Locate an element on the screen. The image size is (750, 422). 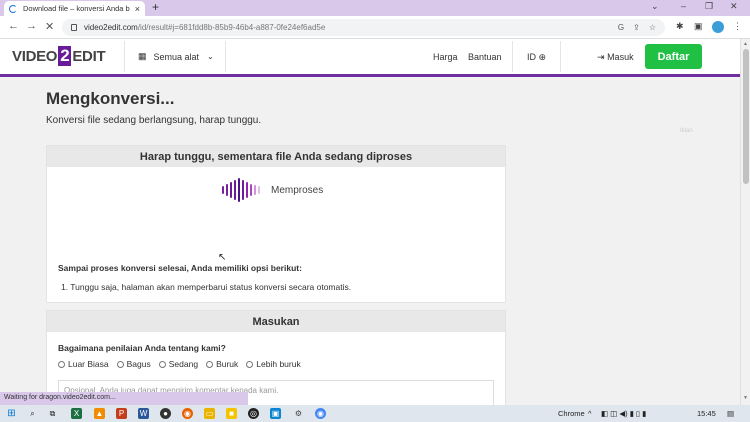
scrollbar-thumb is located at coordinates (746, 116).